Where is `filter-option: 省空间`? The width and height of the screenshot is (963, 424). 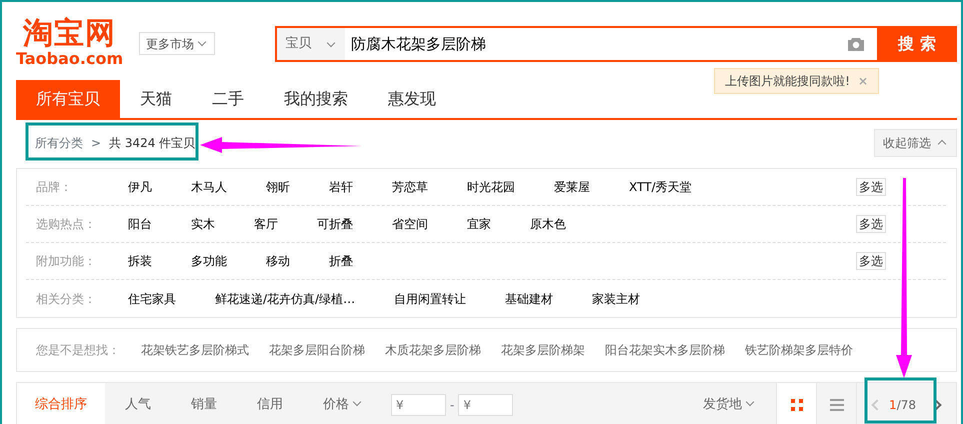
filter-option: 省空间 is located at coordinates (429, 224).